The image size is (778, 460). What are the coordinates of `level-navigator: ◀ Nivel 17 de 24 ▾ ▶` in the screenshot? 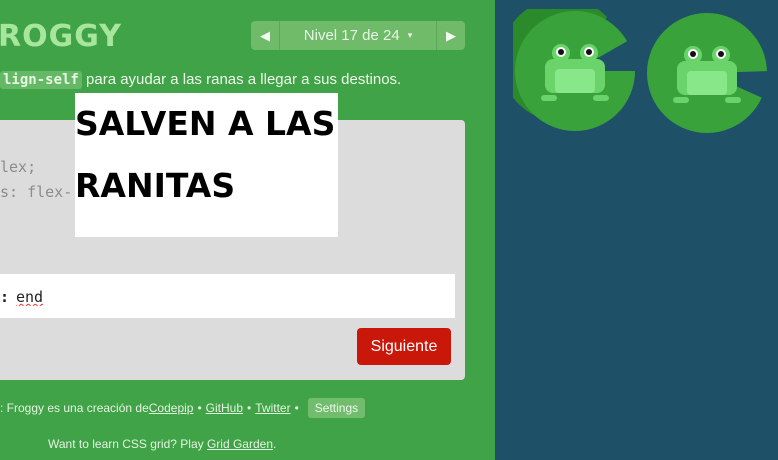 It's located at (358, 35).